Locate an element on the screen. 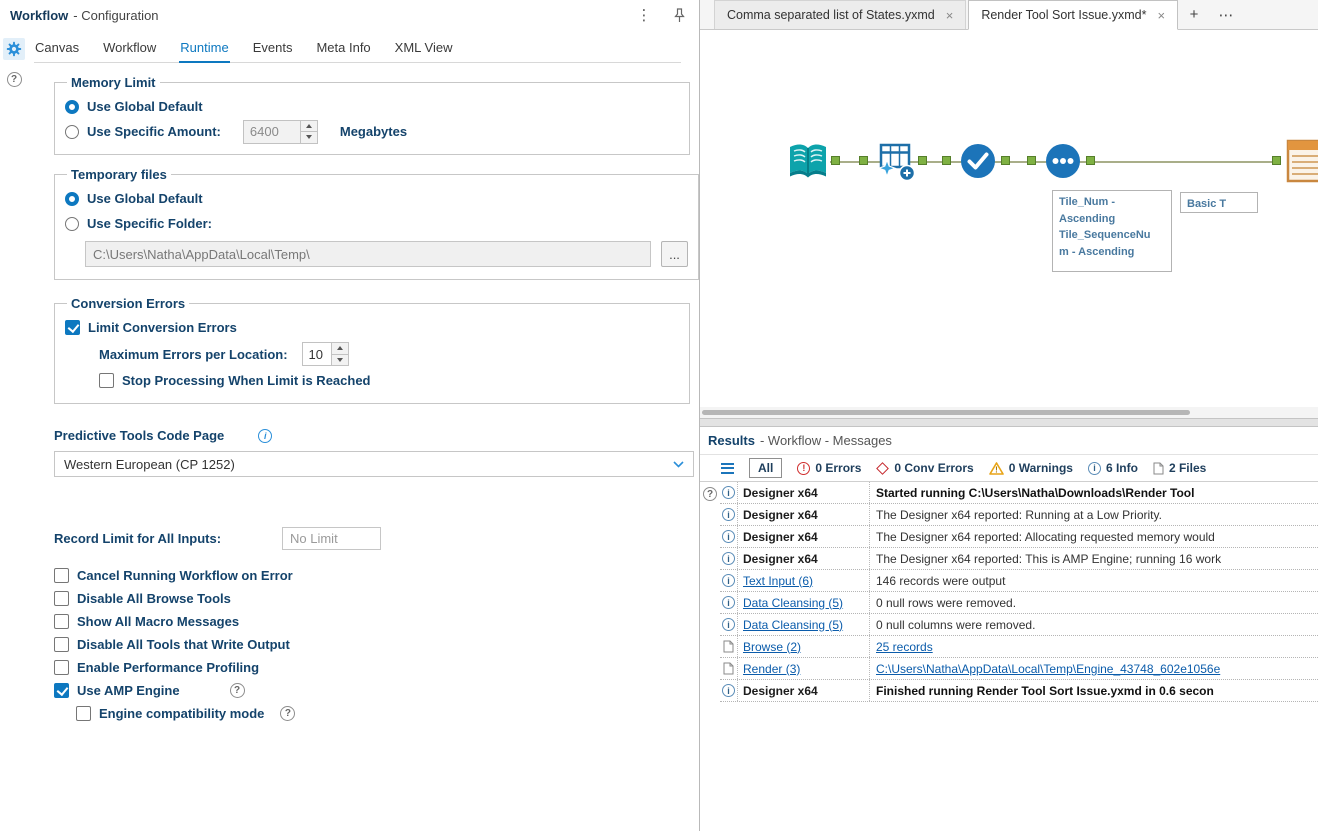  memory-amount-input: 6400 is located at coordinates (271, 131).